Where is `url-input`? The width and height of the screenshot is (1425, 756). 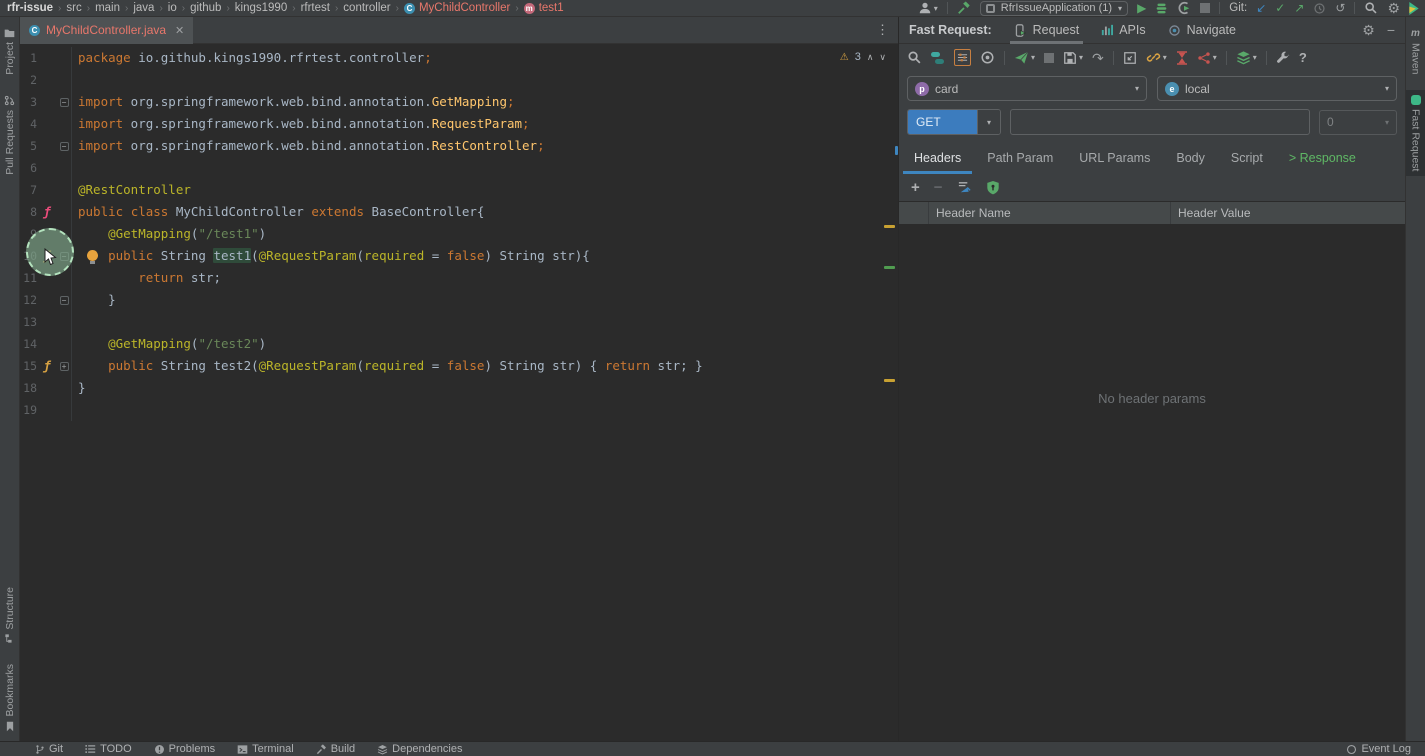
url-input is located at coordinates (1160, 122).